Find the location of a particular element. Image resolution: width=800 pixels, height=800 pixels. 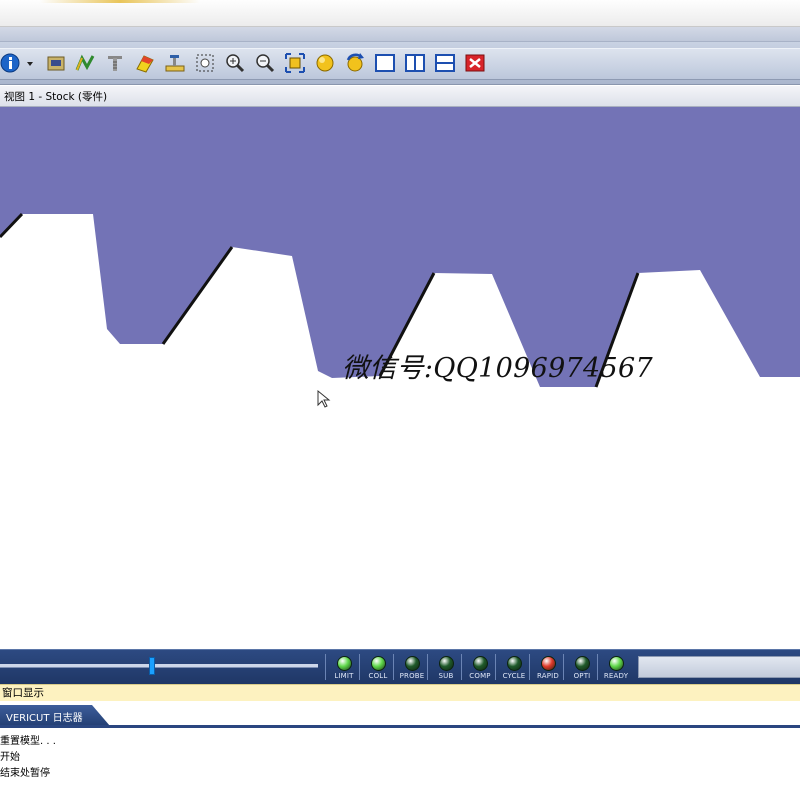

layout-split-horizontal-icon is located at coordinates (445, 63).